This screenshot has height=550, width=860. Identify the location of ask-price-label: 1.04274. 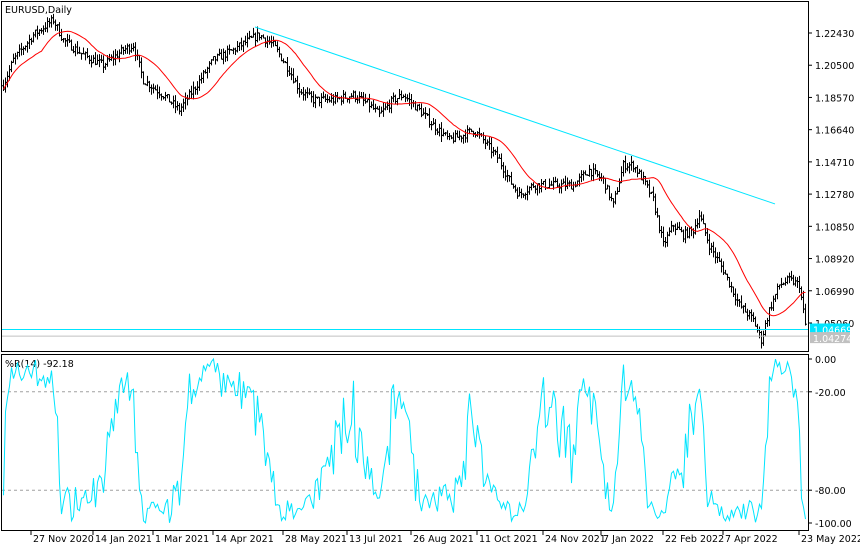
(832, 339).